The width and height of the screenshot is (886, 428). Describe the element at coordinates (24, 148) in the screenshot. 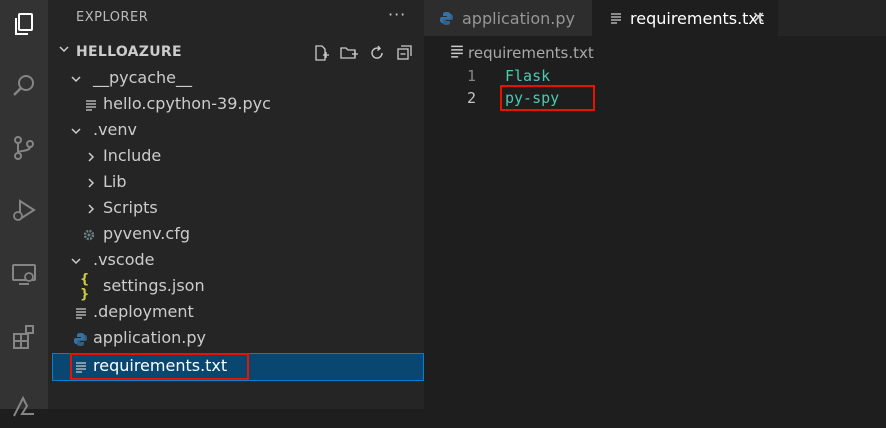

I see `source-control-icon` at that location.